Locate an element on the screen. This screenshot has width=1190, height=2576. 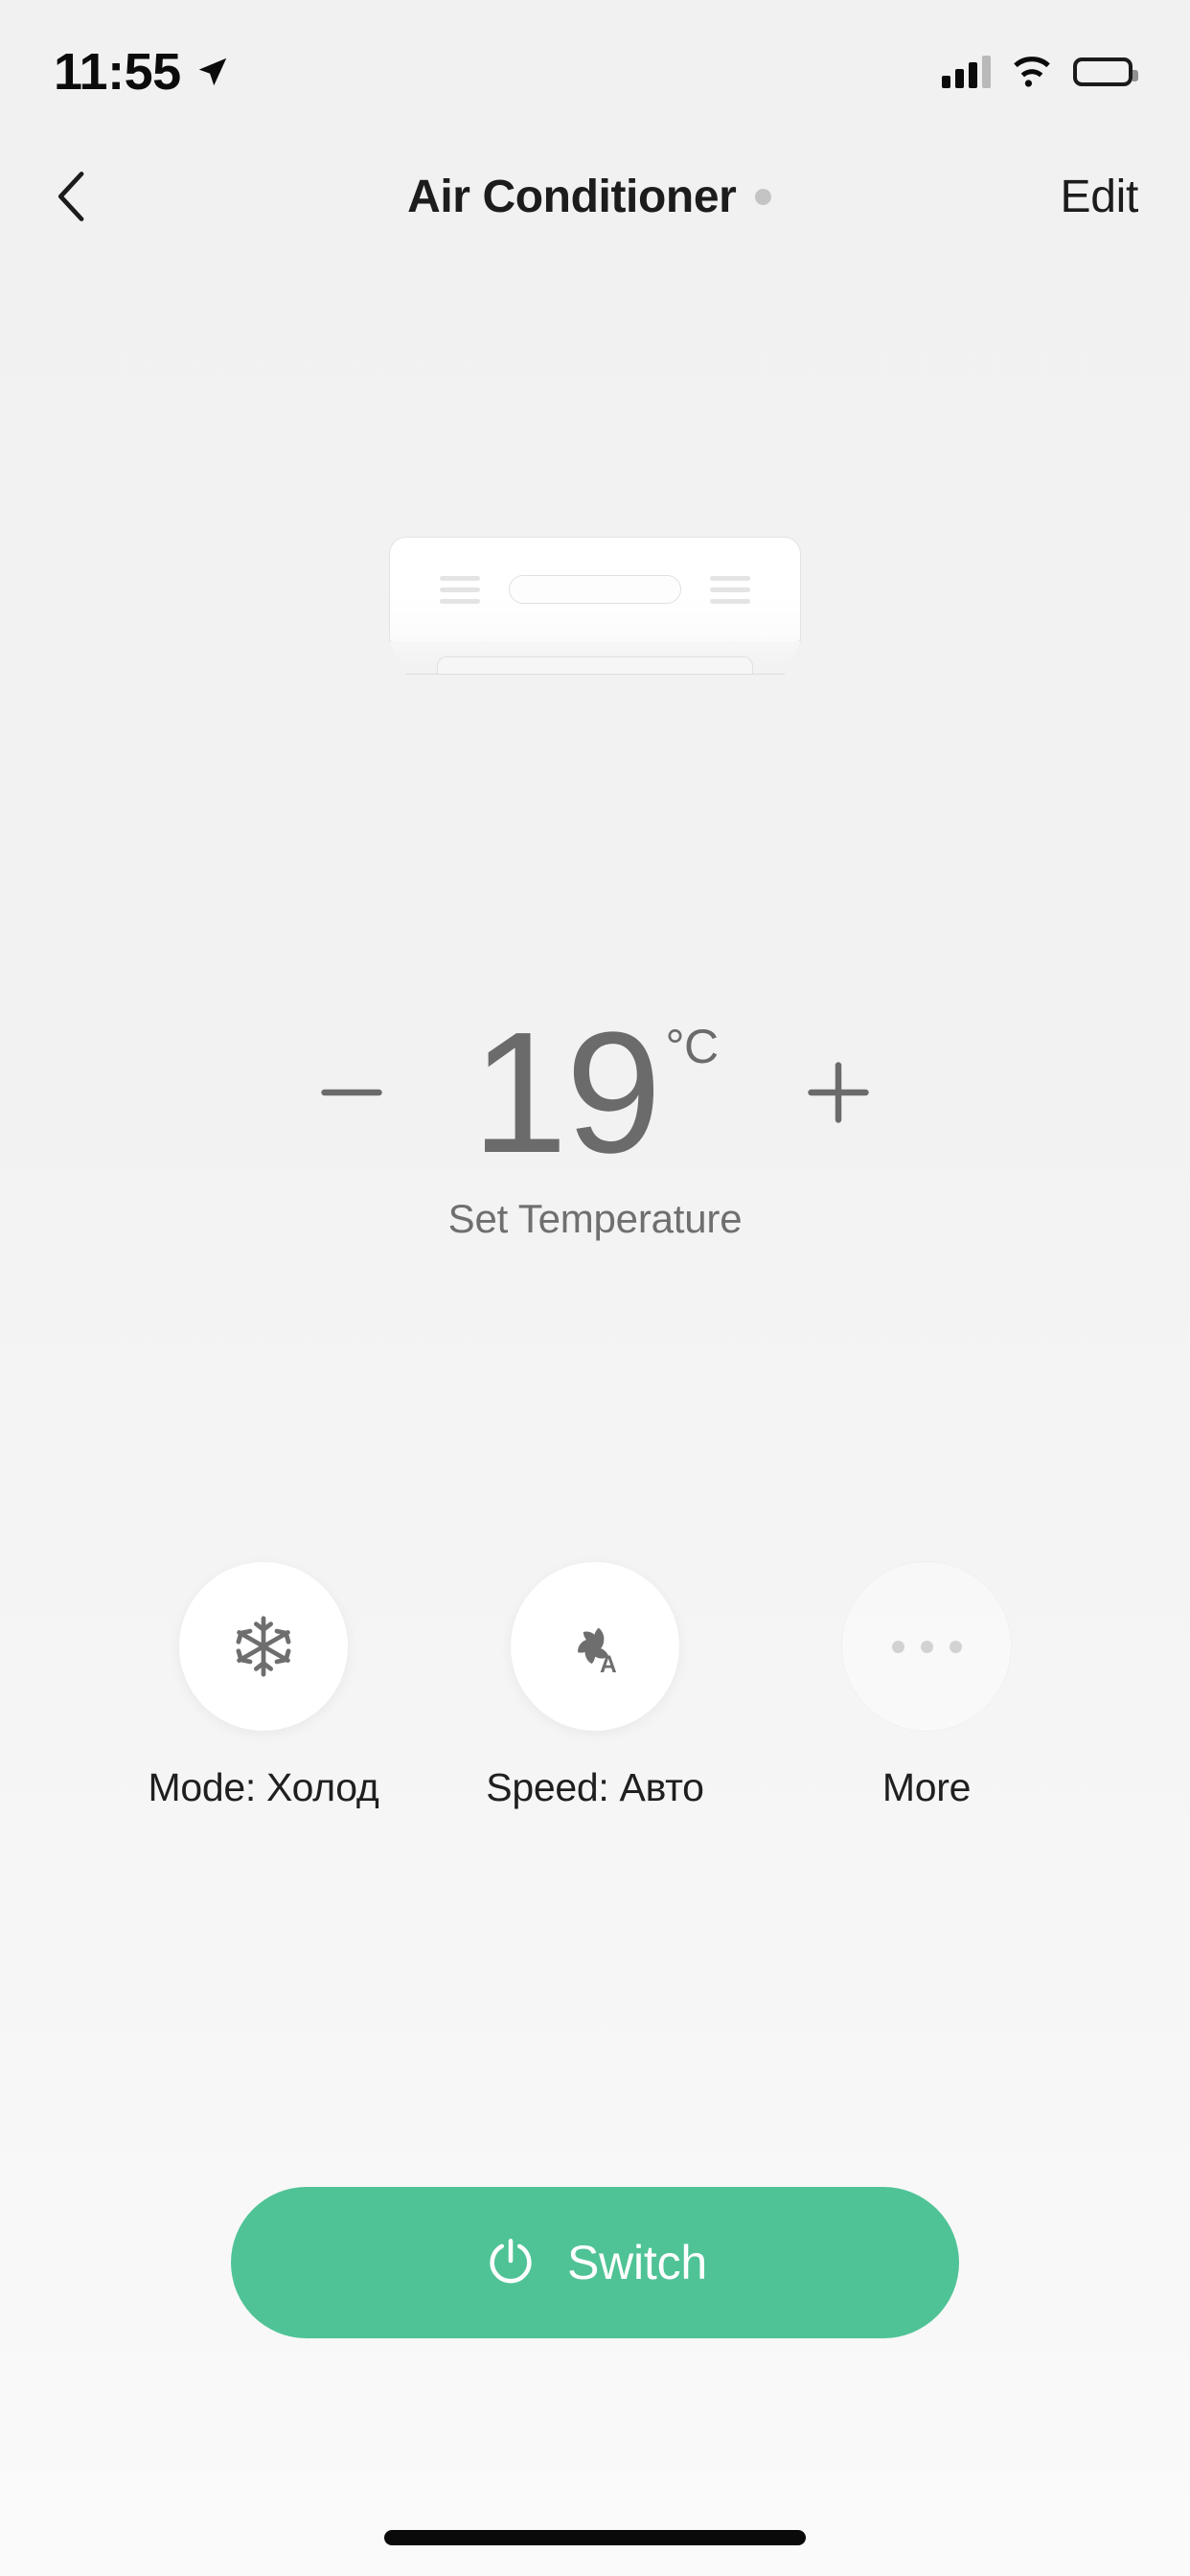
status-indicators is located at coordinates (1040, 72).